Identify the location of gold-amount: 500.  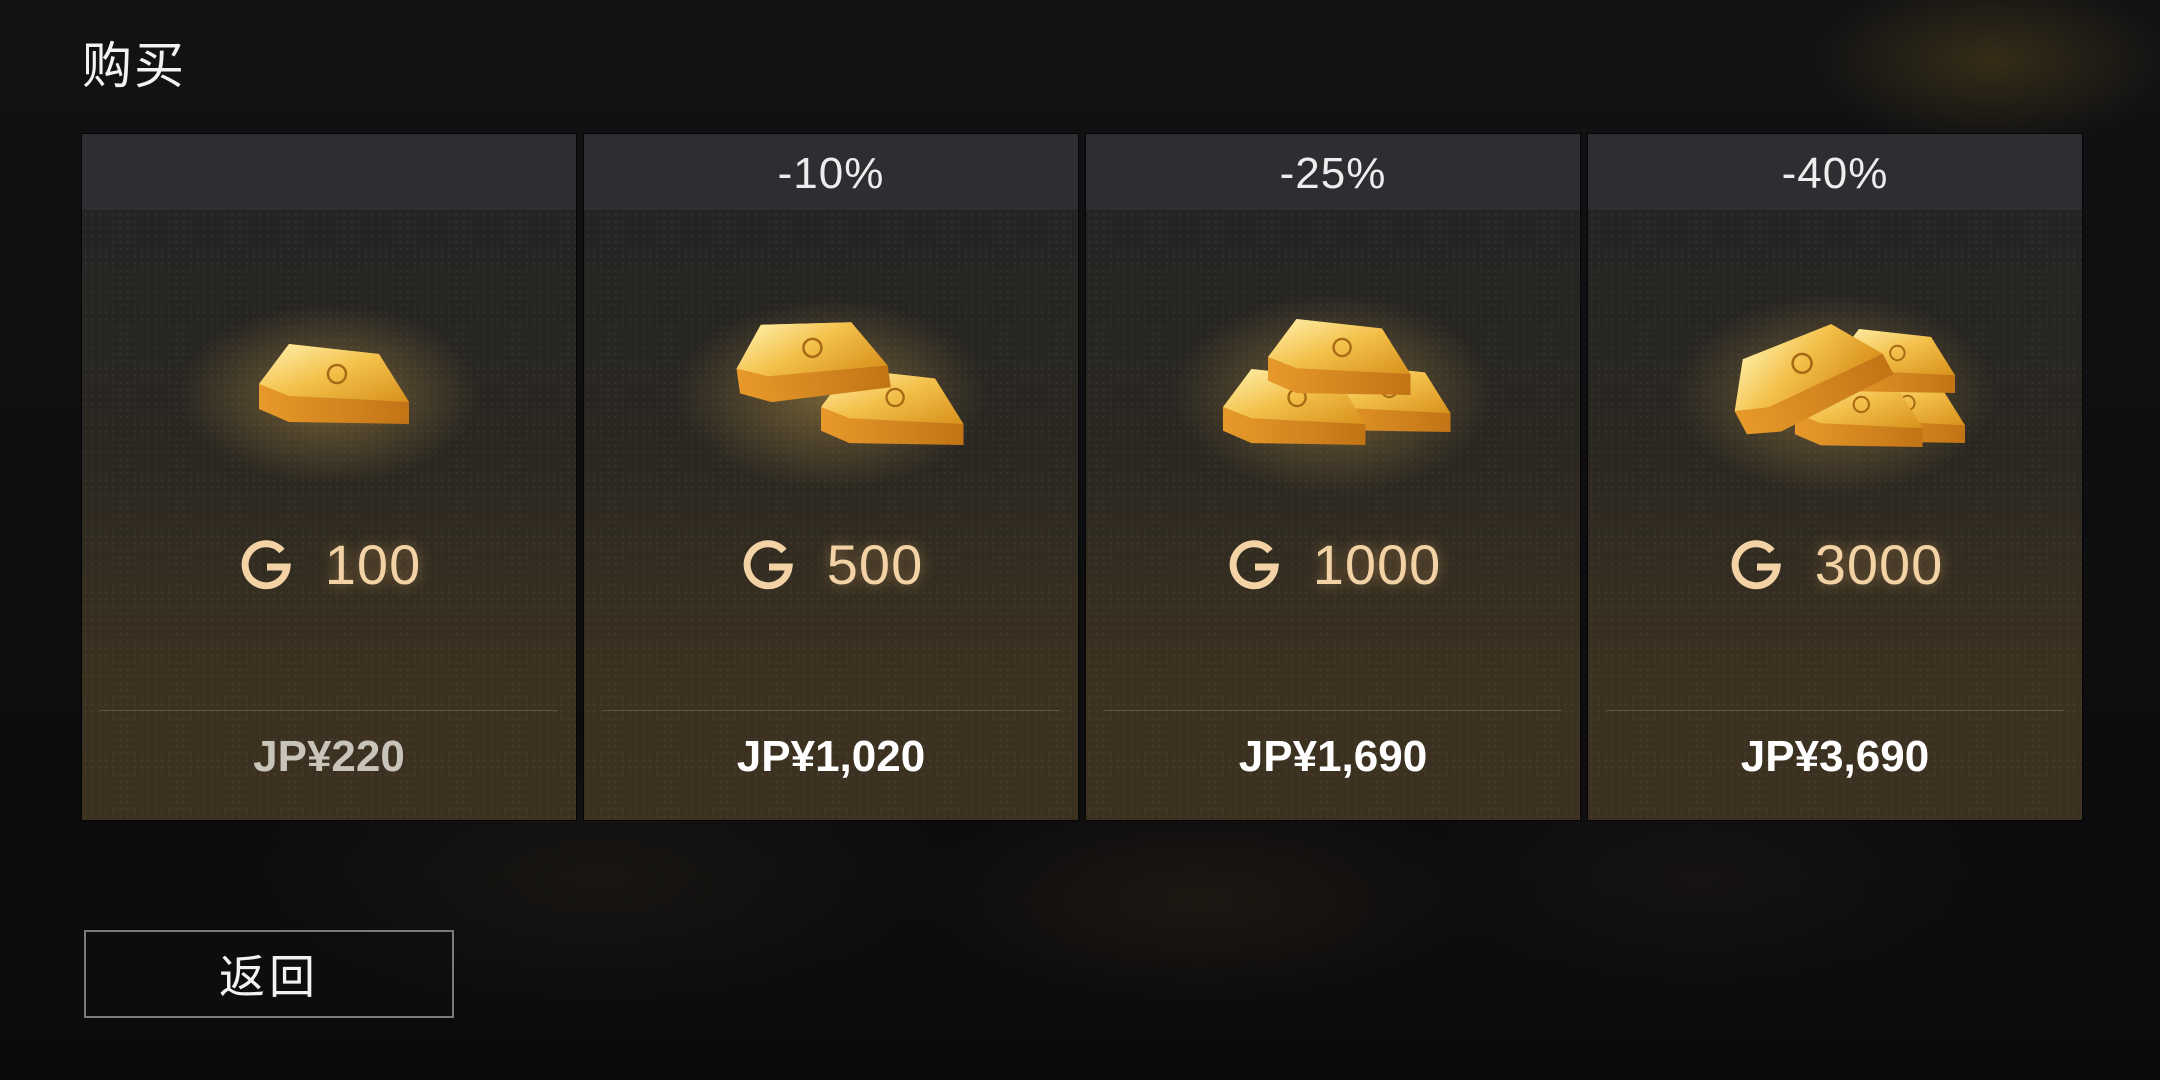
(875, 564).